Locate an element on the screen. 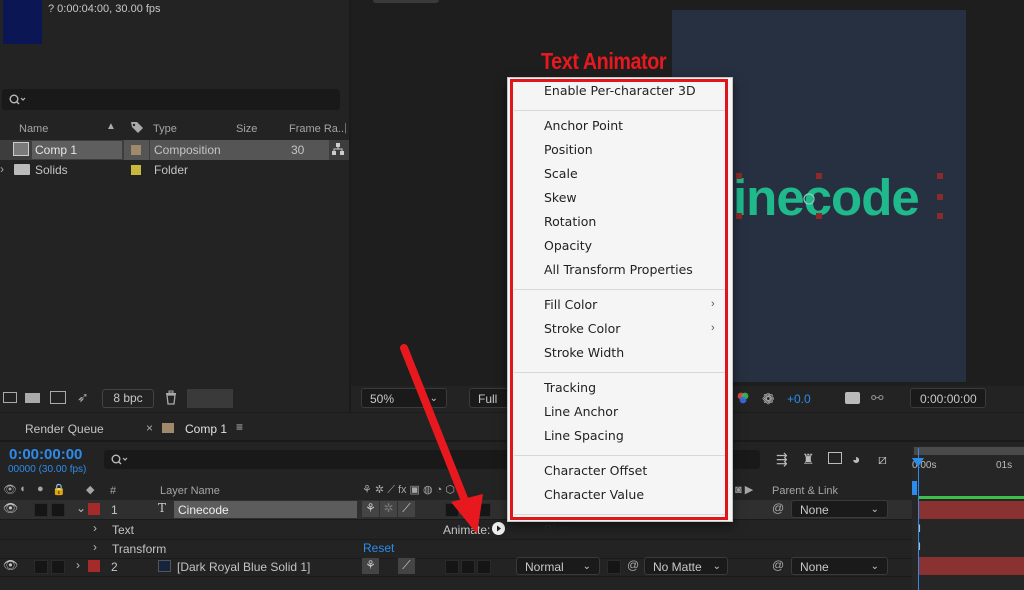  layer-2-bar is located at coordinates (971, 566).